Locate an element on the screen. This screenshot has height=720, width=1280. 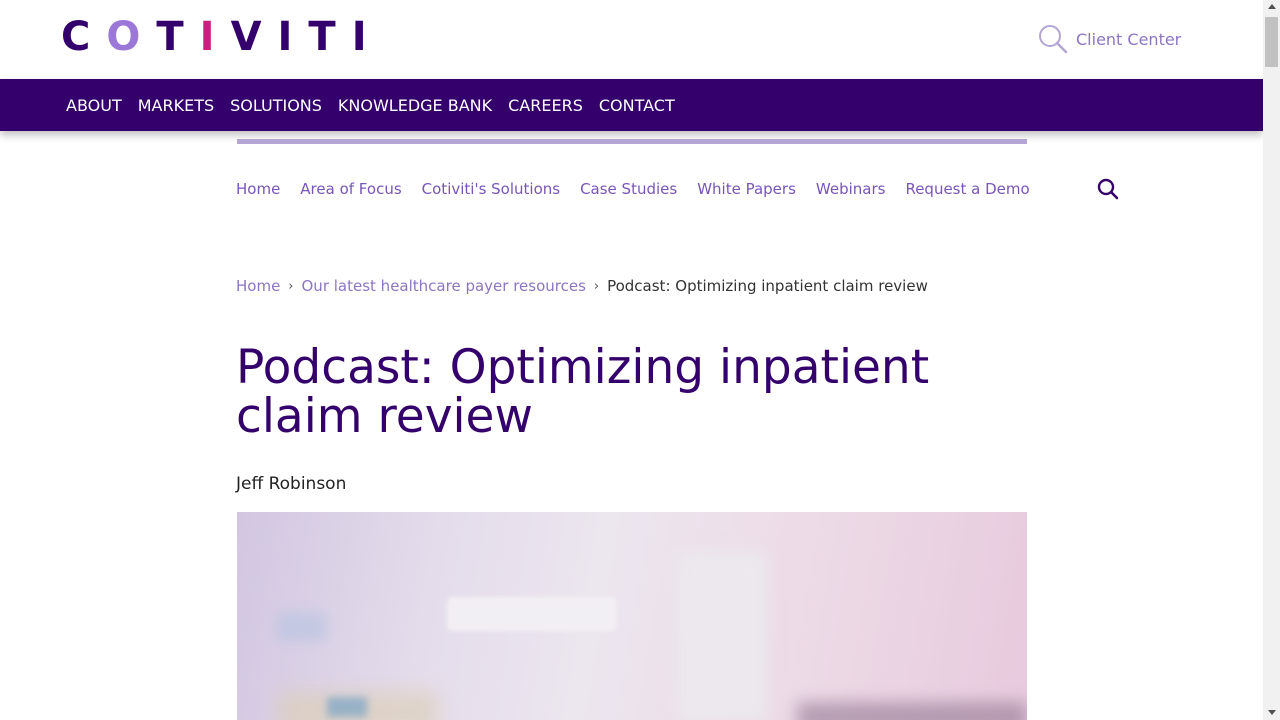
site-header: COTIVITI Client Center is located at coordinates (631, 39).